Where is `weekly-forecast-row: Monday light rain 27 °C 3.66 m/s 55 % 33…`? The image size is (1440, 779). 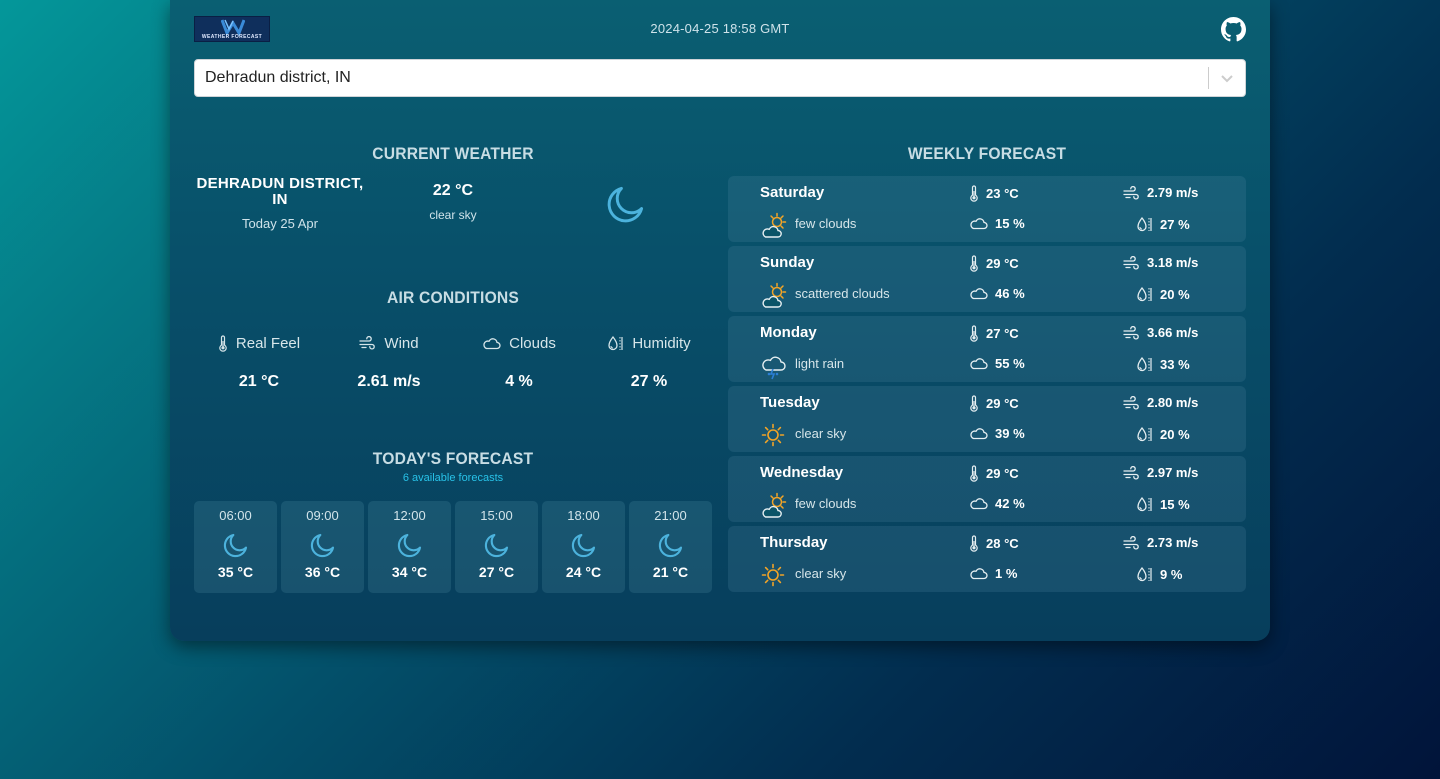
weekly-forecast-row: Monday light rain 27 °C 3.66 m/s 55 % 33… is located at coordinates (987, 349).